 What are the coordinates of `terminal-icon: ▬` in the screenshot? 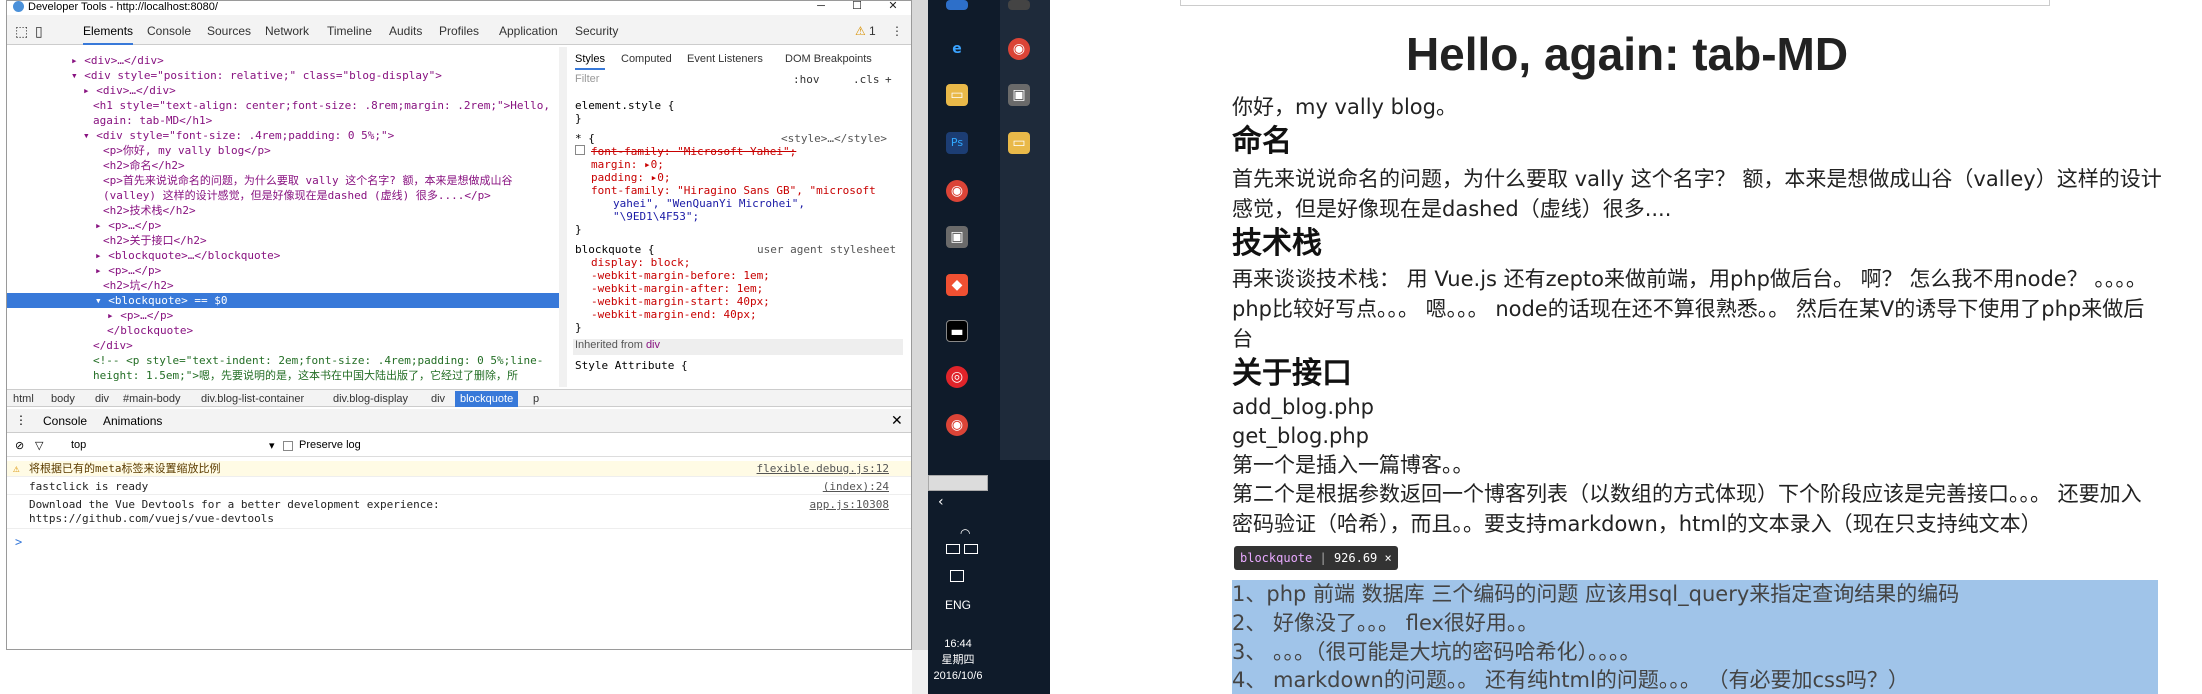 It's located at (957, 331).